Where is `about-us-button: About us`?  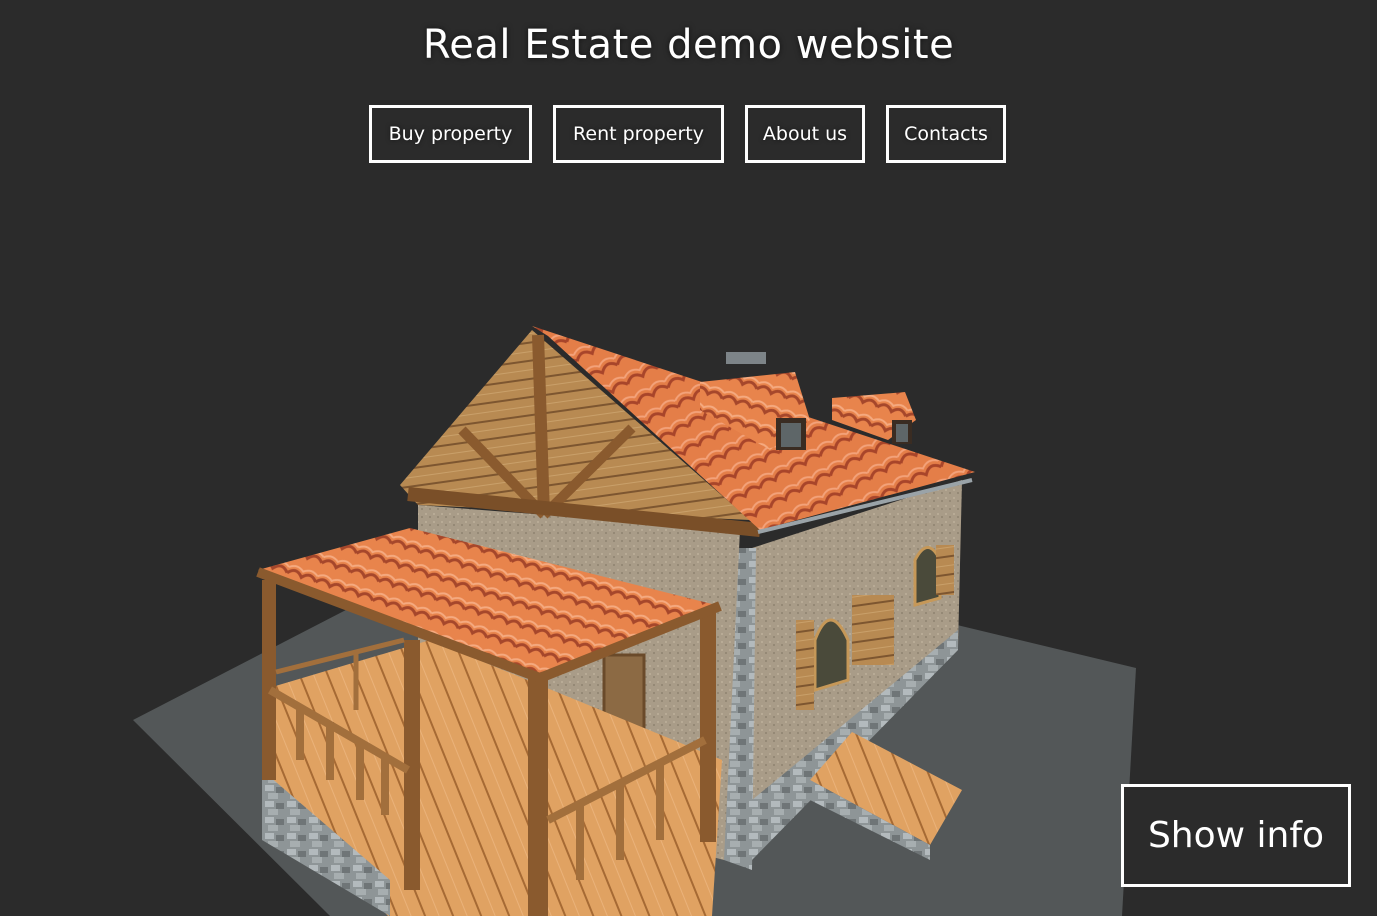 about-us-button: About us is located at coordinates (805, 134).